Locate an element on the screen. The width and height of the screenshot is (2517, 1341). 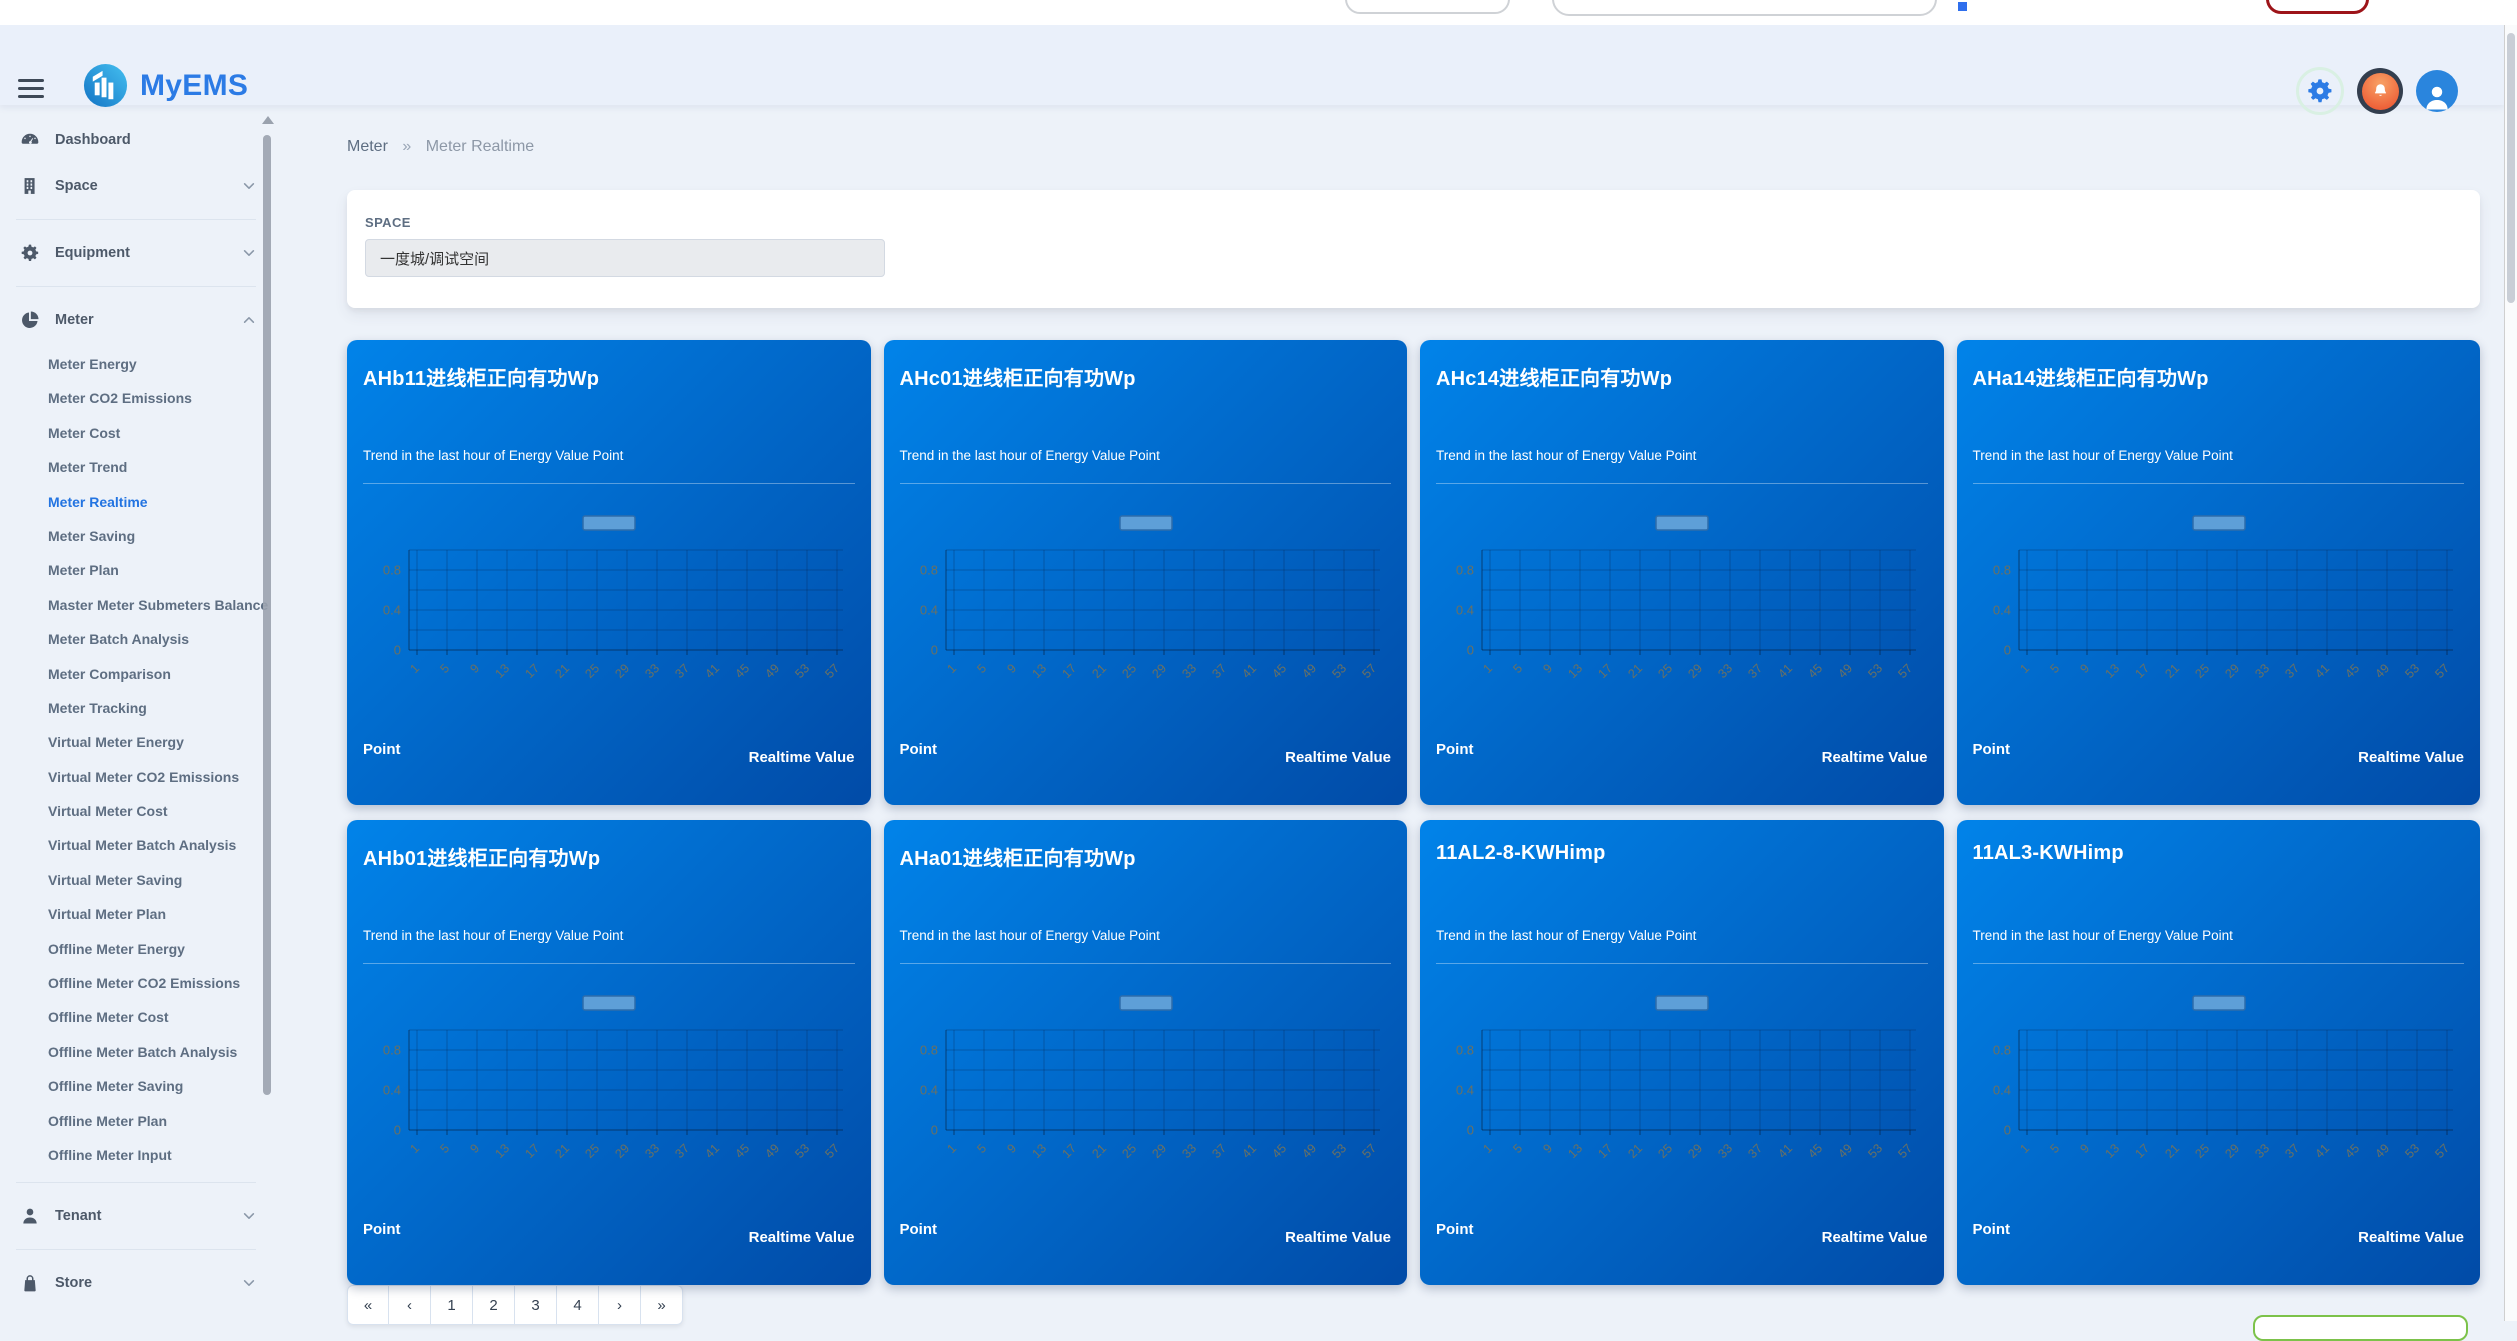
sidebar-subitem-virtual-meter-batch-analysis: Virtual Meter Batch Analysis is located at coordinates (135, 845).